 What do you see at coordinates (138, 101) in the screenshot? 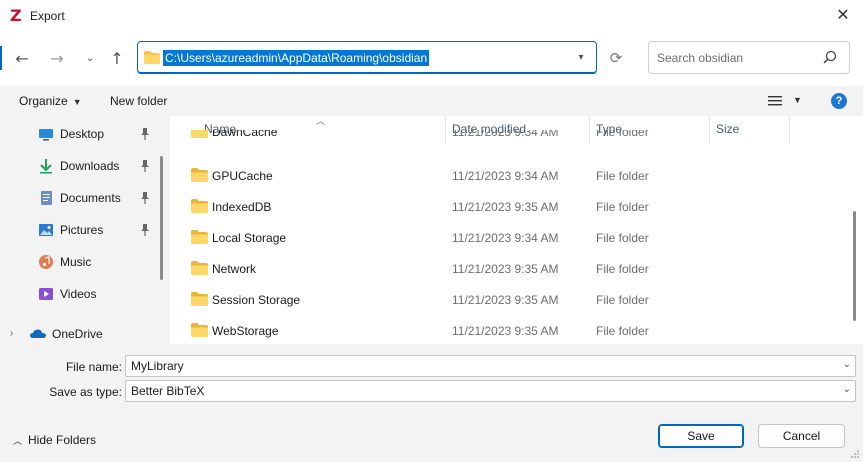
I see `new-folder-button: New folder` at bounding box center [138, 101].